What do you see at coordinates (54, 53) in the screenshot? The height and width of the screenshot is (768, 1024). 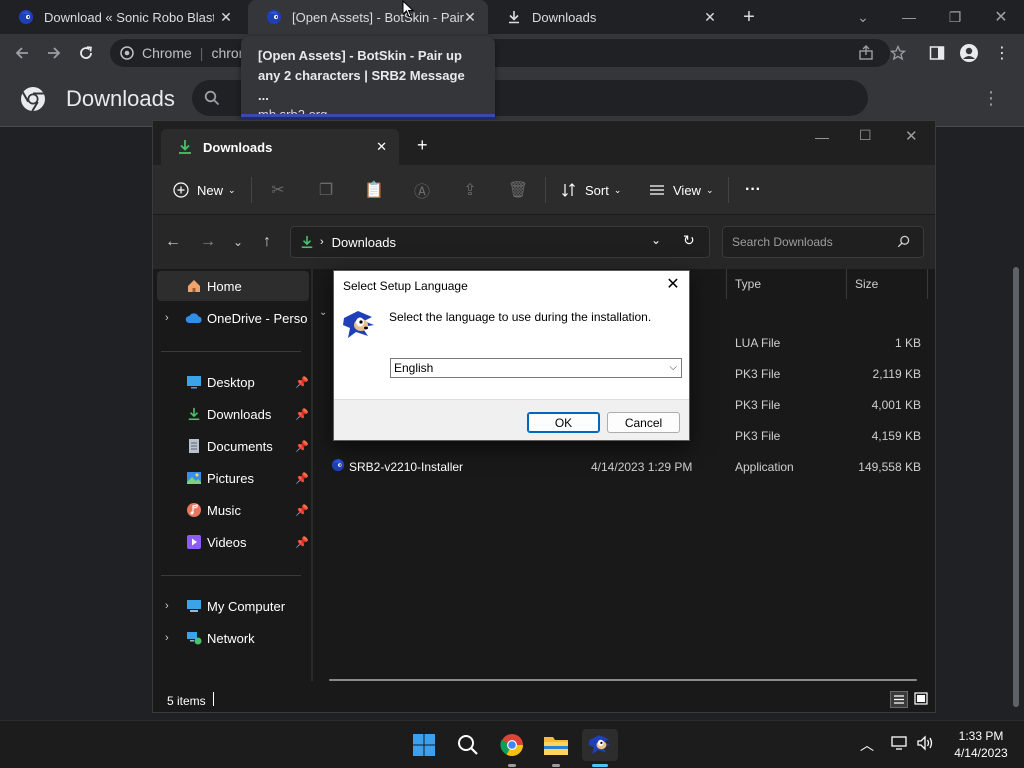 I see `forward-icon` at bounding box center [54, 53].